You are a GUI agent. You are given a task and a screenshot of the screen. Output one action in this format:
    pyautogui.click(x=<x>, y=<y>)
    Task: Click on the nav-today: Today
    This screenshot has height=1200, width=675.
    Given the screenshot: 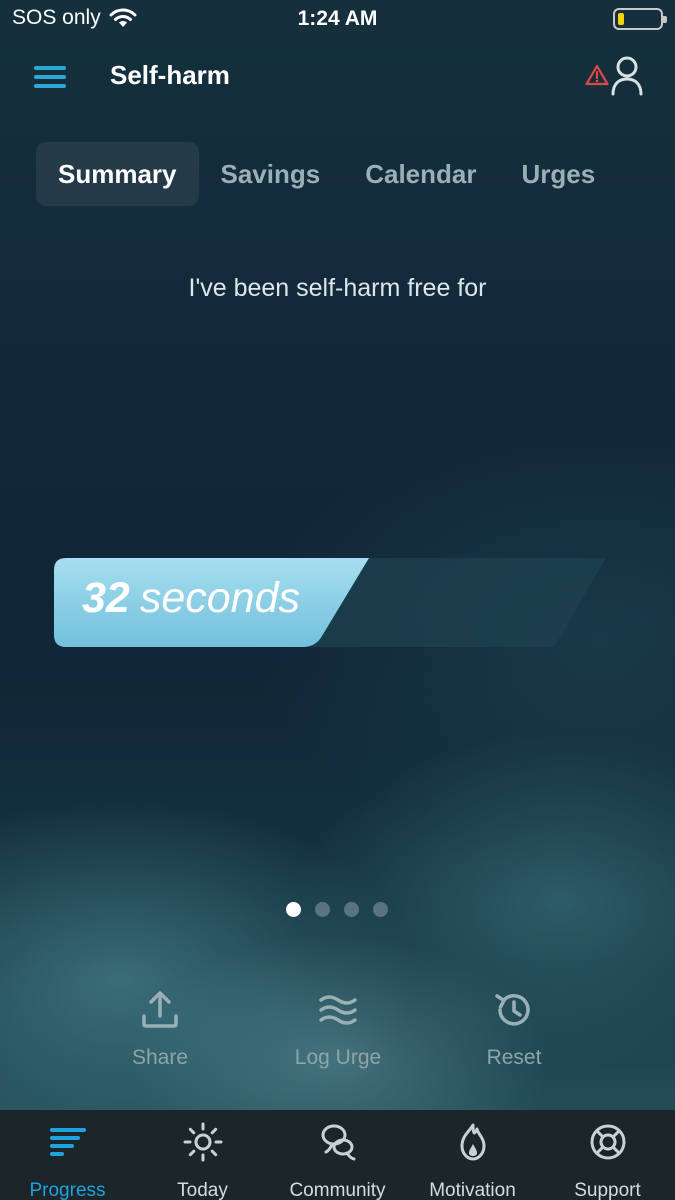 What is the action you would take?
    pyautogui.click(x=202, y=1155)
    